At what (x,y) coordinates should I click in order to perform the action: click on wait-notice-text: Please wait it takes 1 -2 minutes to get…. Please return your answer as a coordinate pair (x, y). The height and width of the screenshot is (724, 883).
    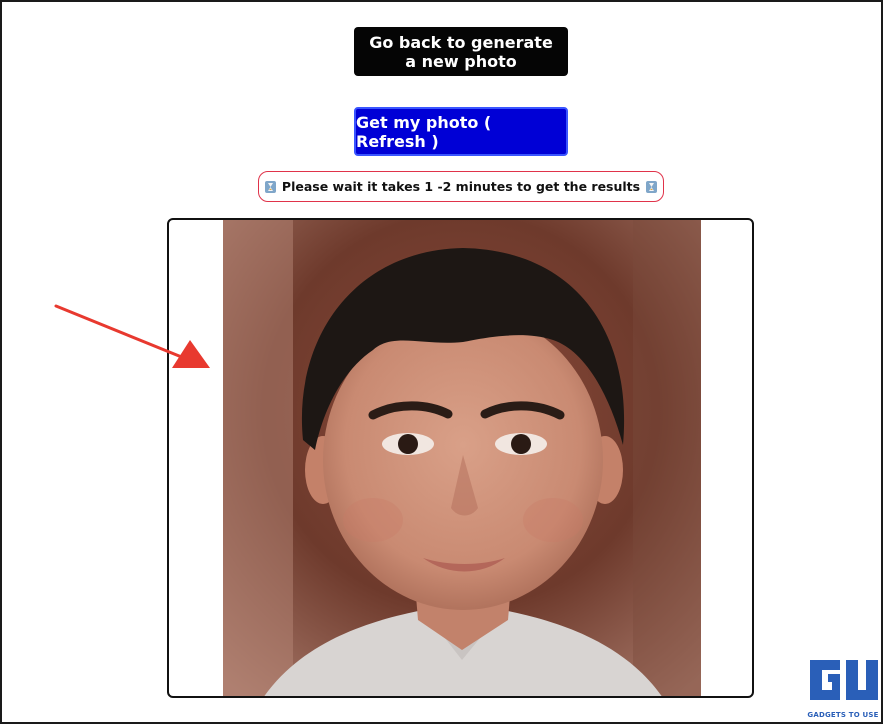
    Looking at the image, I should click on (461, 186).